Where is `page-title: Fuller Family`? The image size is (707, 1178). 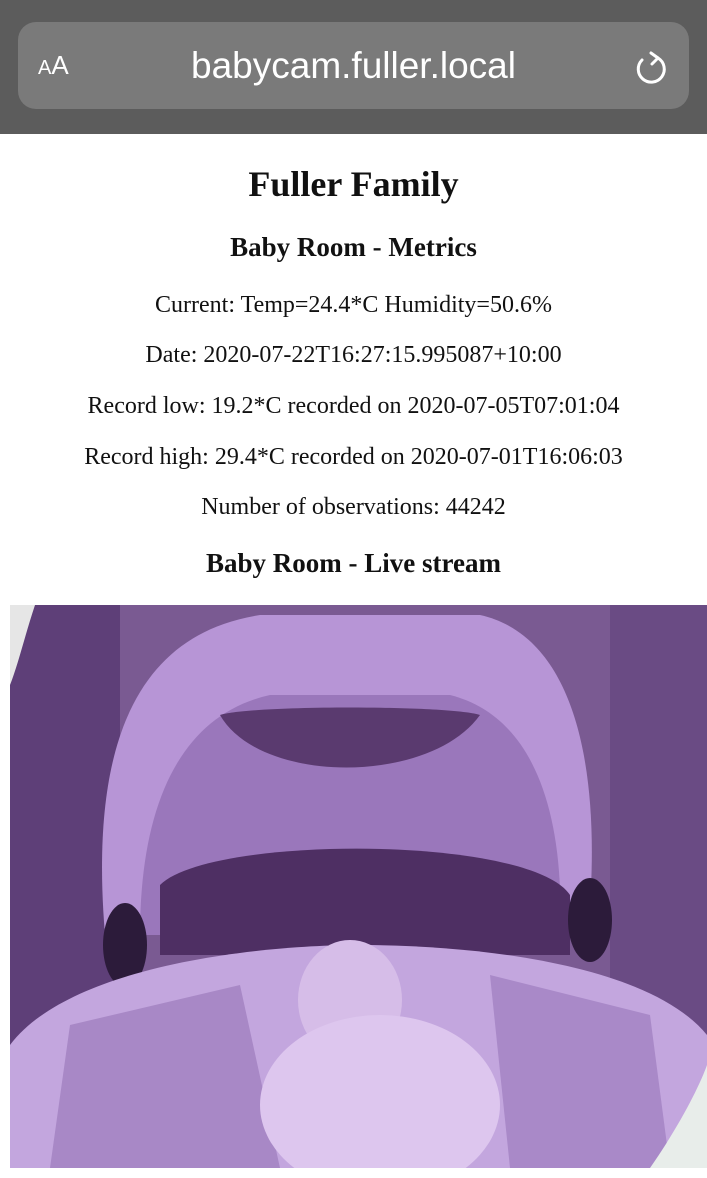
page-title: Fuller Family is located at coordinates (353, 184).